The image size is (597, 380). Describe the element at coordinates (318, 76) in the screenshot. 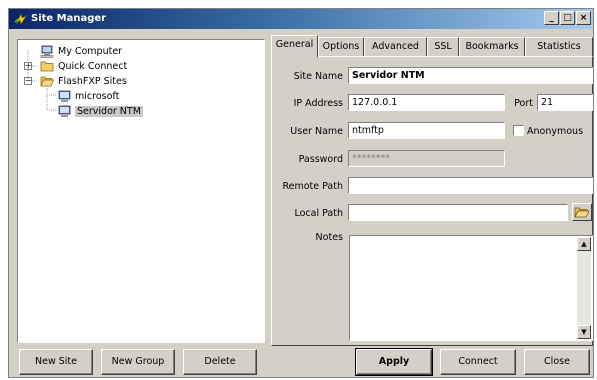

I see `site-name-label: Site Name` at that location.